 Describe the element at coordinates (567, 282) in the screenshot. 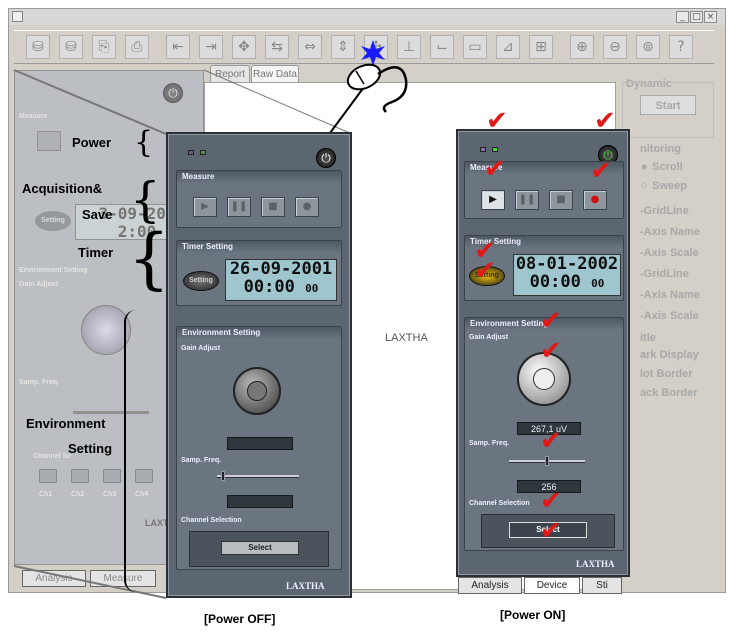

I see `timer-time-on: 00:00 00` at that location.